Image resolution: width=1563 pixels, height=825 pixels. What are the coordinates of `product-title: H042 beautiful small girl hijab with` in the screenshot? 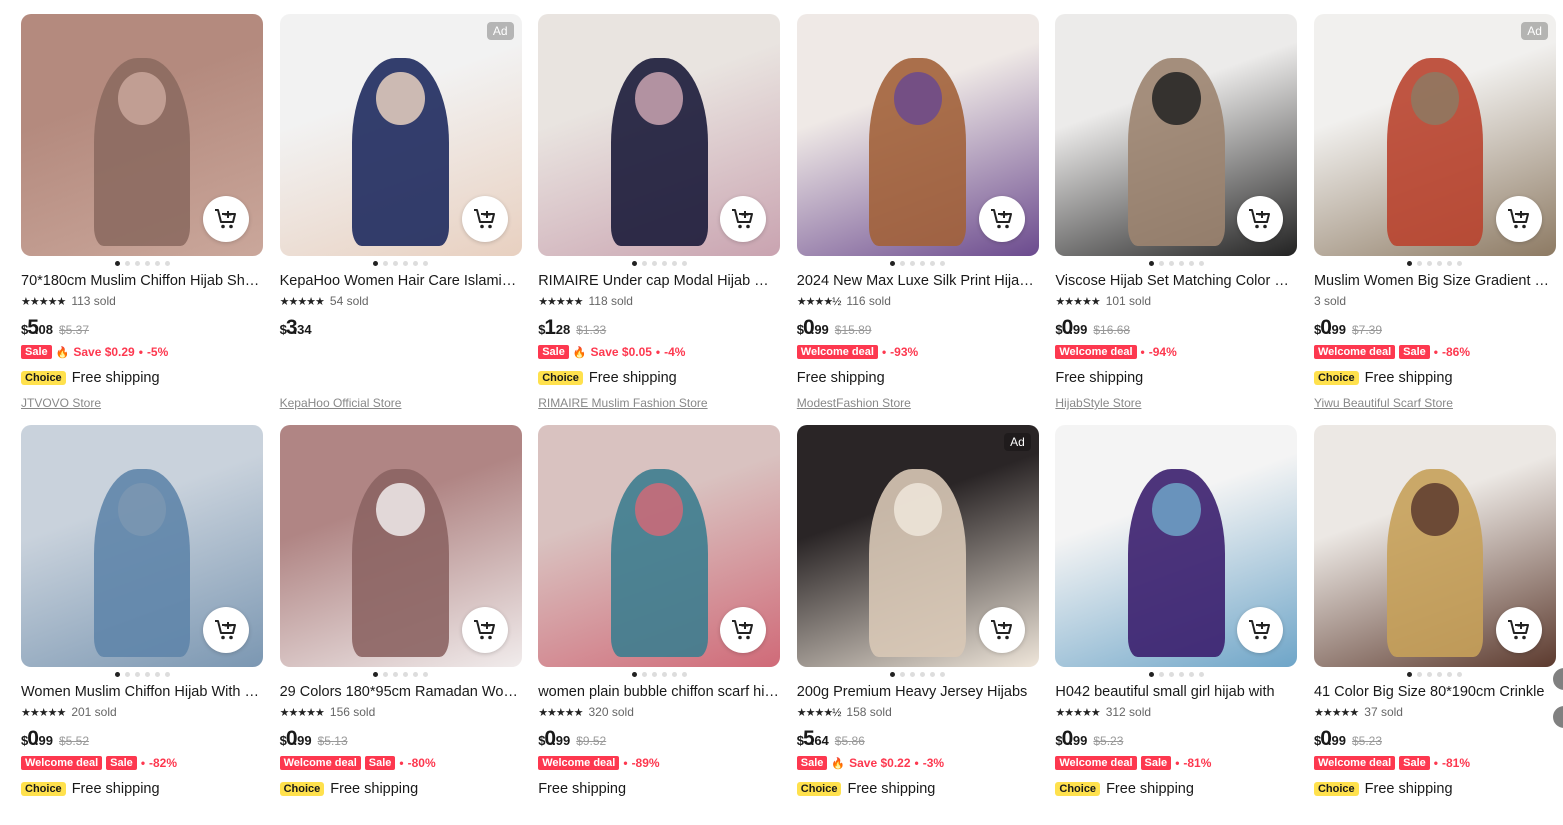 It's located at (1176, 692).